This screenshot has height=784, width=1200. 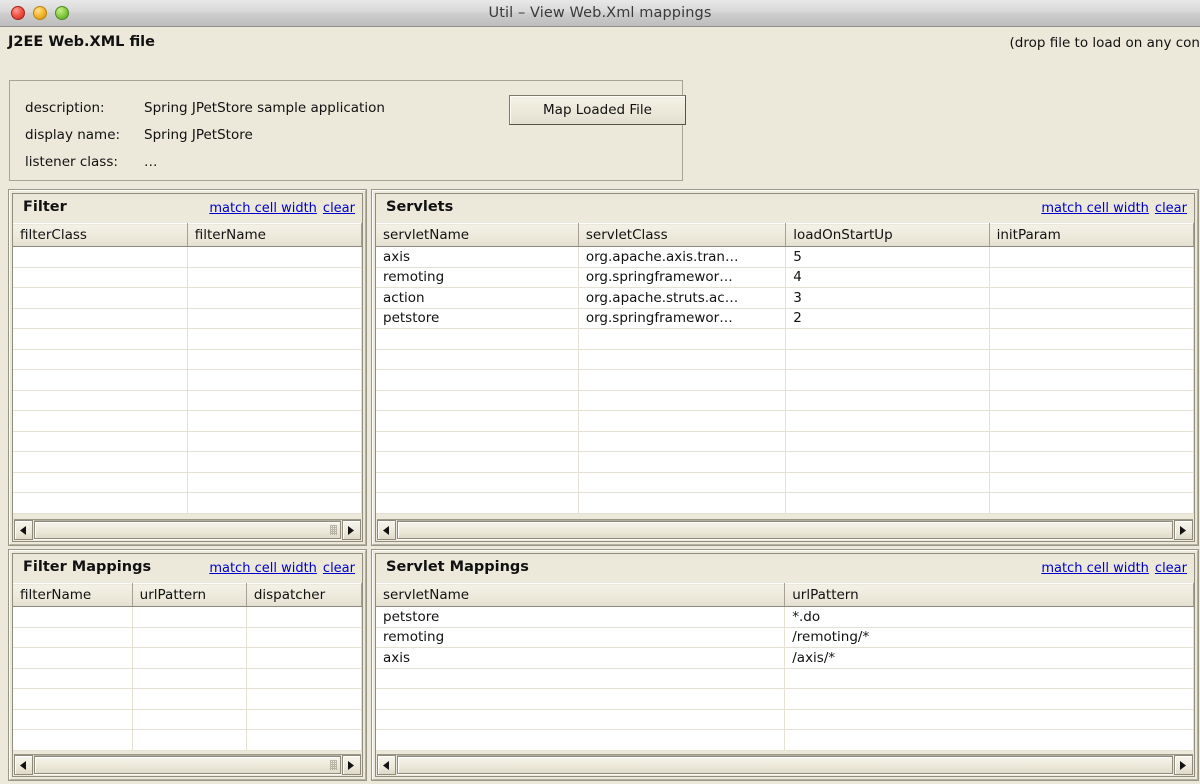 What do you see at coordinates (477, 298) in the screenshot?
I see `table-cell: action` at bounding box center [477, 298].